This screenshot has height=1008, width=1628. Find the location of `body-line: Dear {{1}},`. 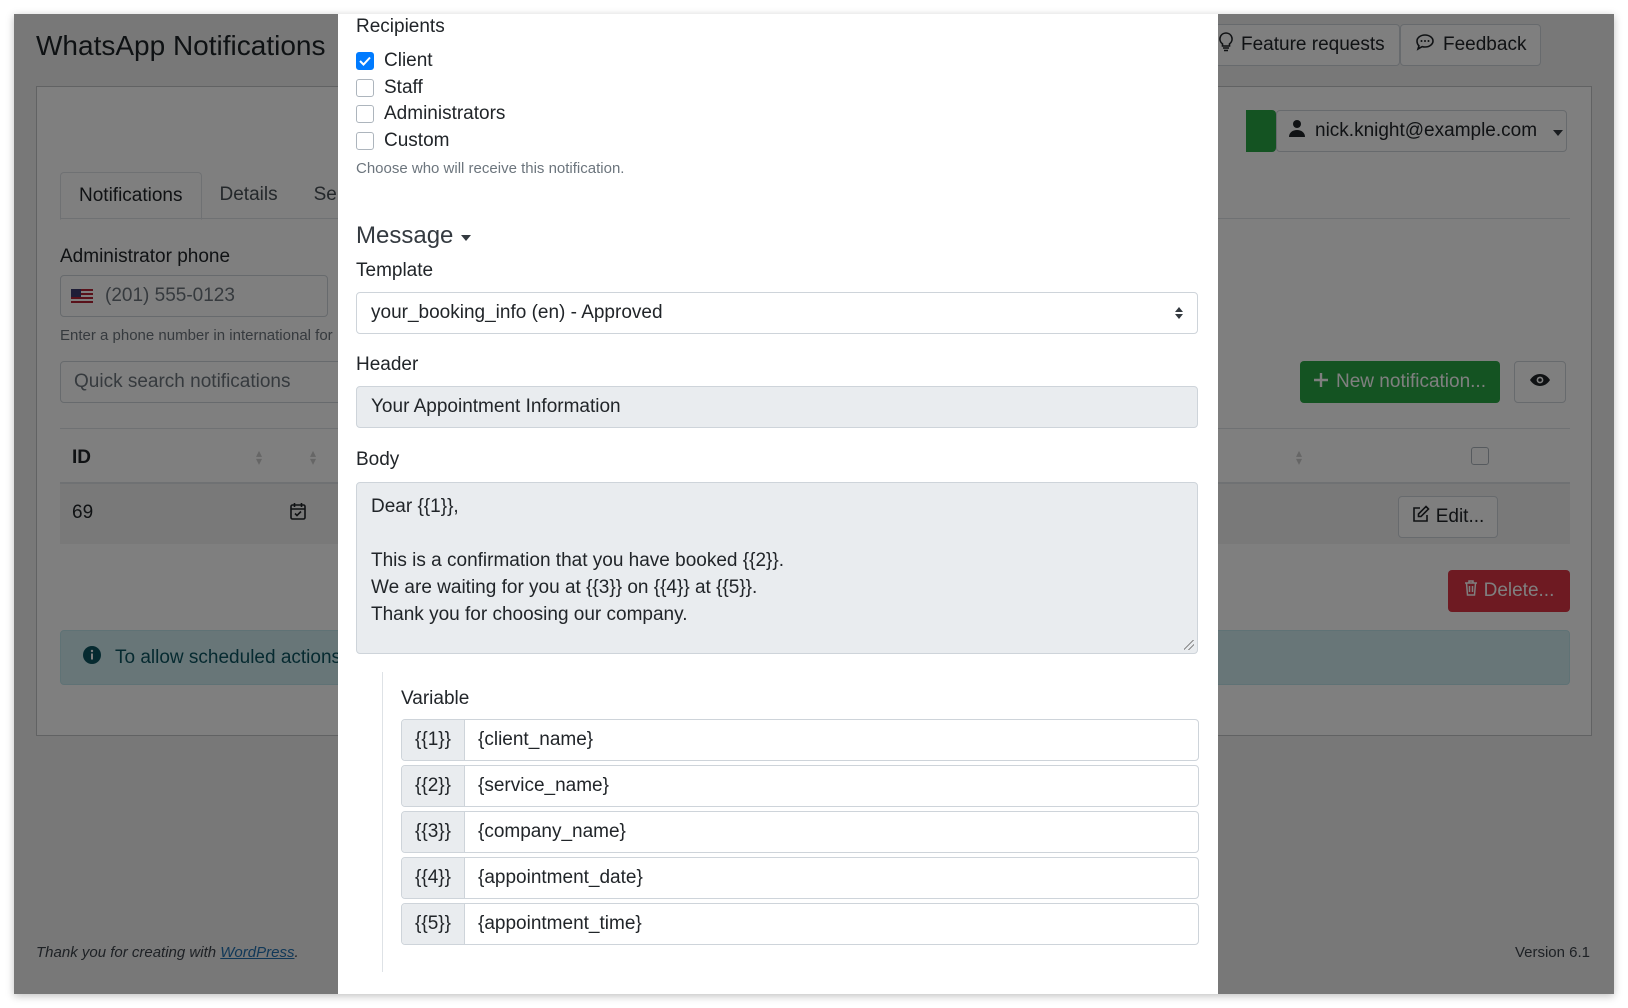

body-line: Dear {{1}}, is located at coordinates (415, 506).